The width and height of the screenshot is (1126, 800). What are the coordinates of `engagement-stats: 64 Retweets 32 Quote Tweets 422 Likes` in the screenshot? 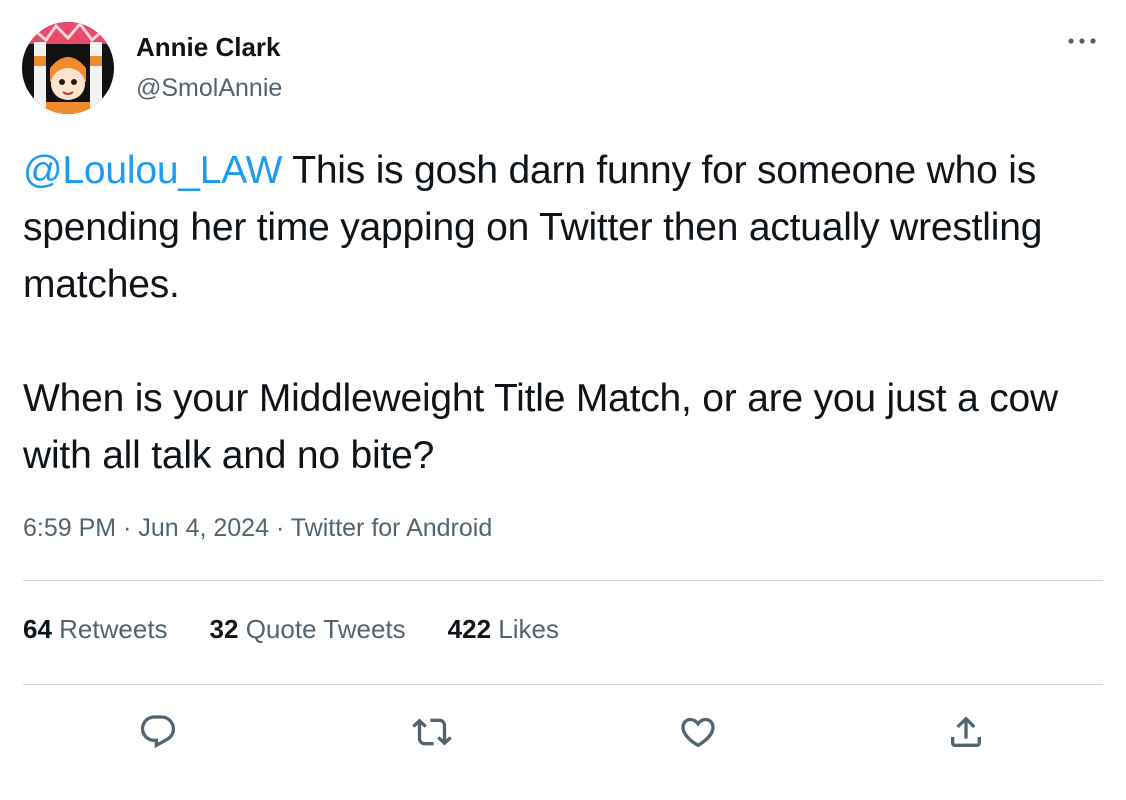 It's located at (312, 629).